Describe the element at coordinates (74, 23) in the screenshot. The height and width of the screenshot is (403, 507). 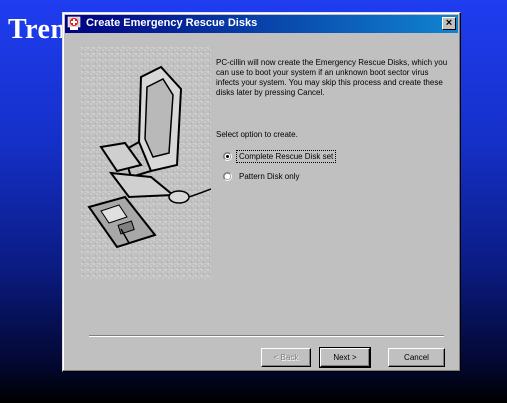
I see `app-icon` at that location.